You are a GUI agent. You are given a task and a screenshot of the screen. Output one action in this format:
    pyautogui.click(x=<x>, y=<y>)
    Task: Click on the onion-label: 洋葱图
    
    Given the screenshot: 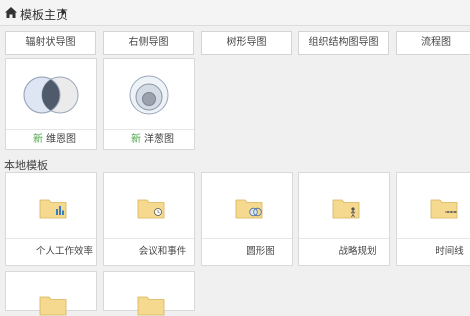 What is the action you would take?
    pyautogui.click(x=159, y=139)
    